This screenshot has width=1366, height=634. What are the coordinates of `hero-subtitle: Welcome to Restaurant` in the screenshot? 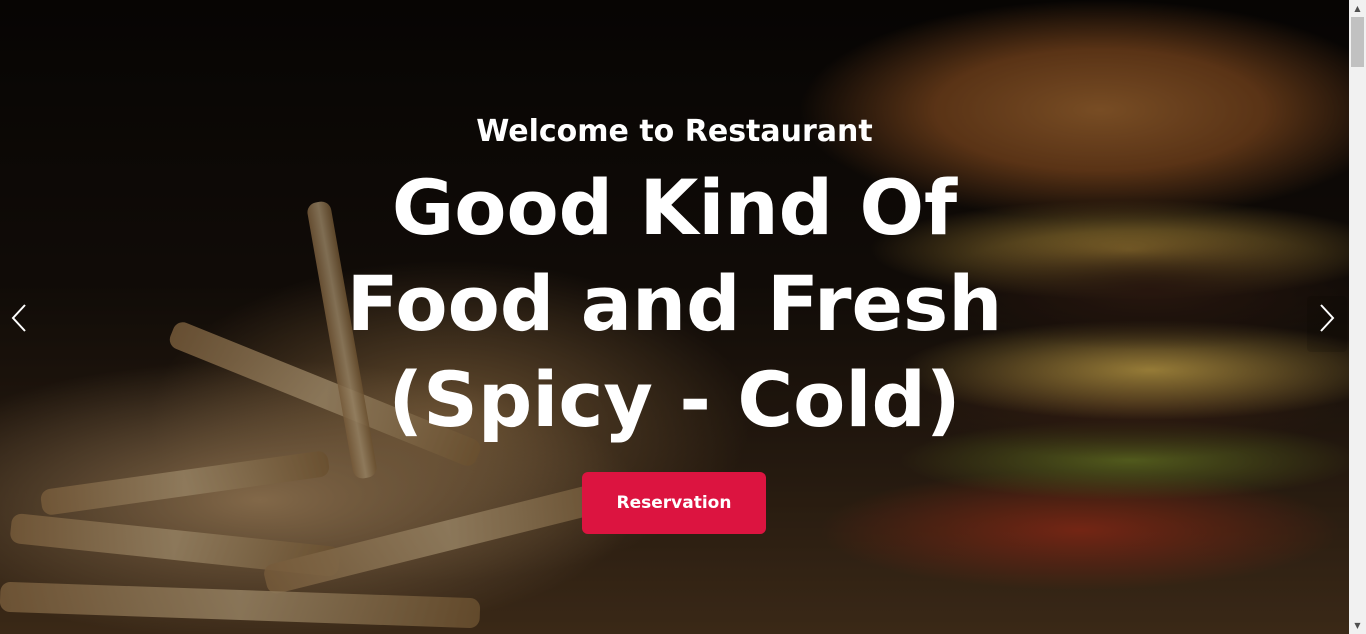 It's located at (674, 131).